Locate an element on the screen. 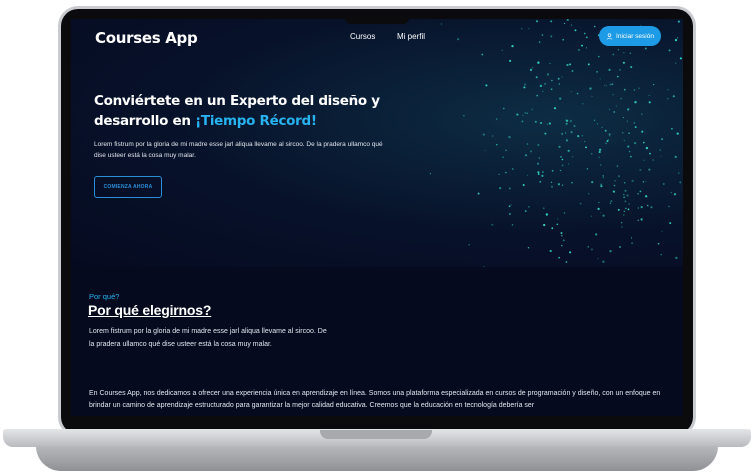  app-logo: Courses App is located at coordinates (146, 38).